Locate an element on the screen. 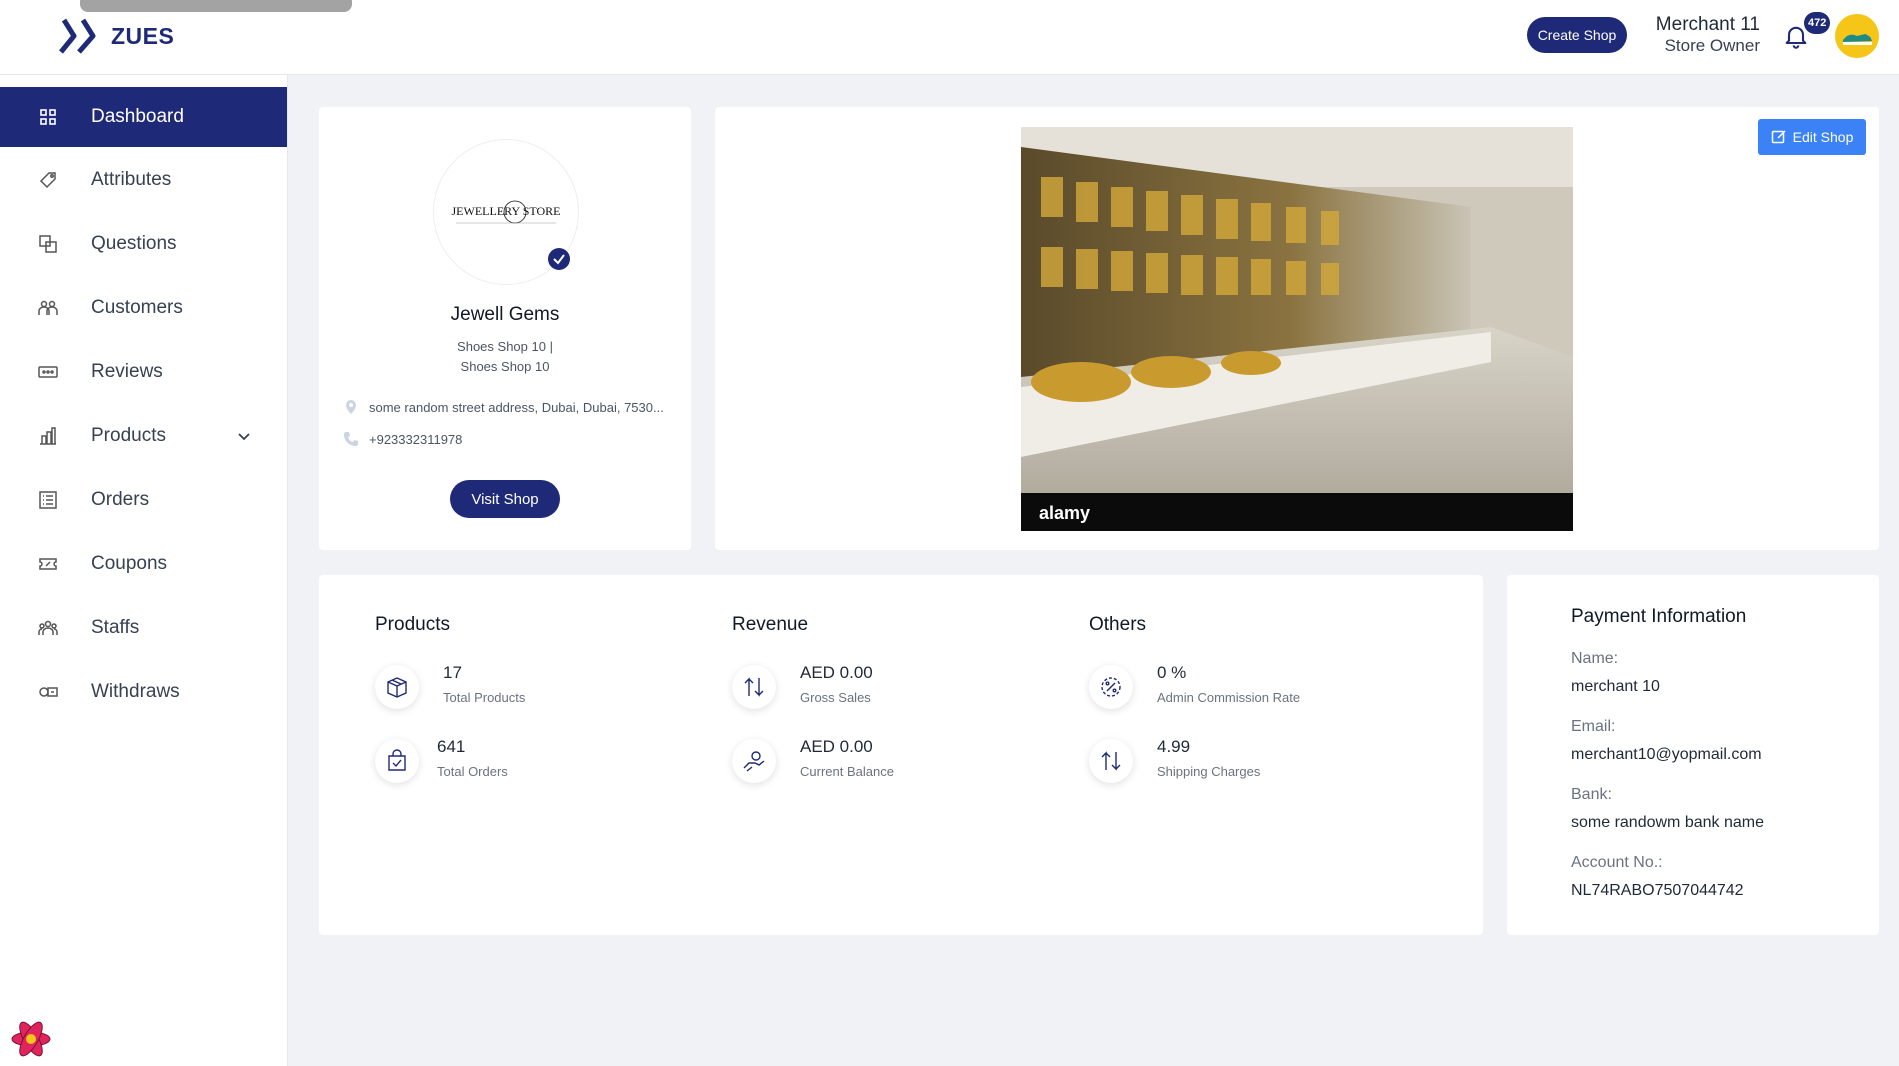 This screenshot has height=1066, width=1899. sidebar-item-label: Questions is located at coordinates (134, 243).